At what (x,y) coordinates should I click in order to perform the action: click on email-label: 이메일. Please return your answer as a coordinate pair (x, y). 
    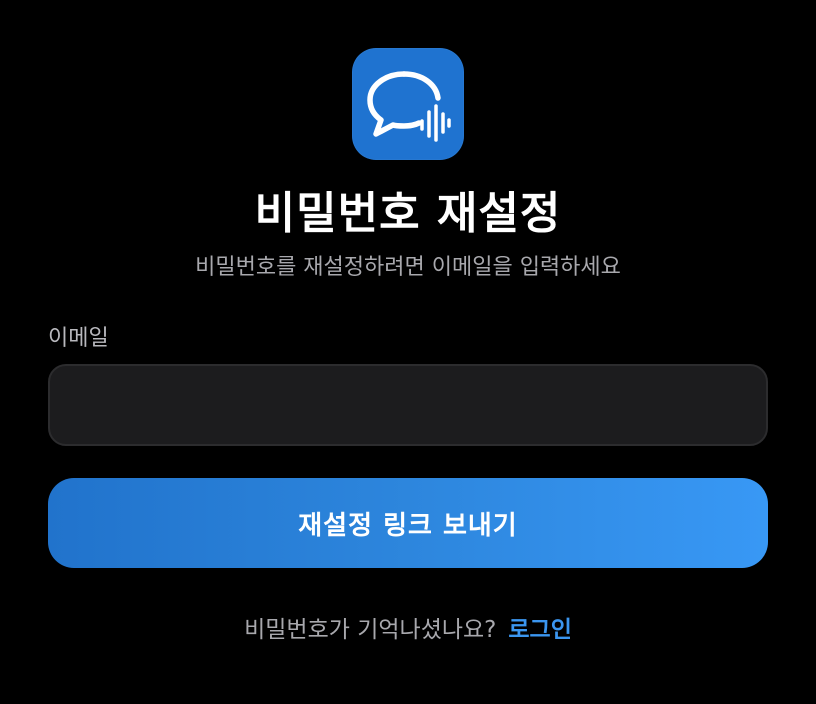
    Looking at the image, I should click on (78, 338).